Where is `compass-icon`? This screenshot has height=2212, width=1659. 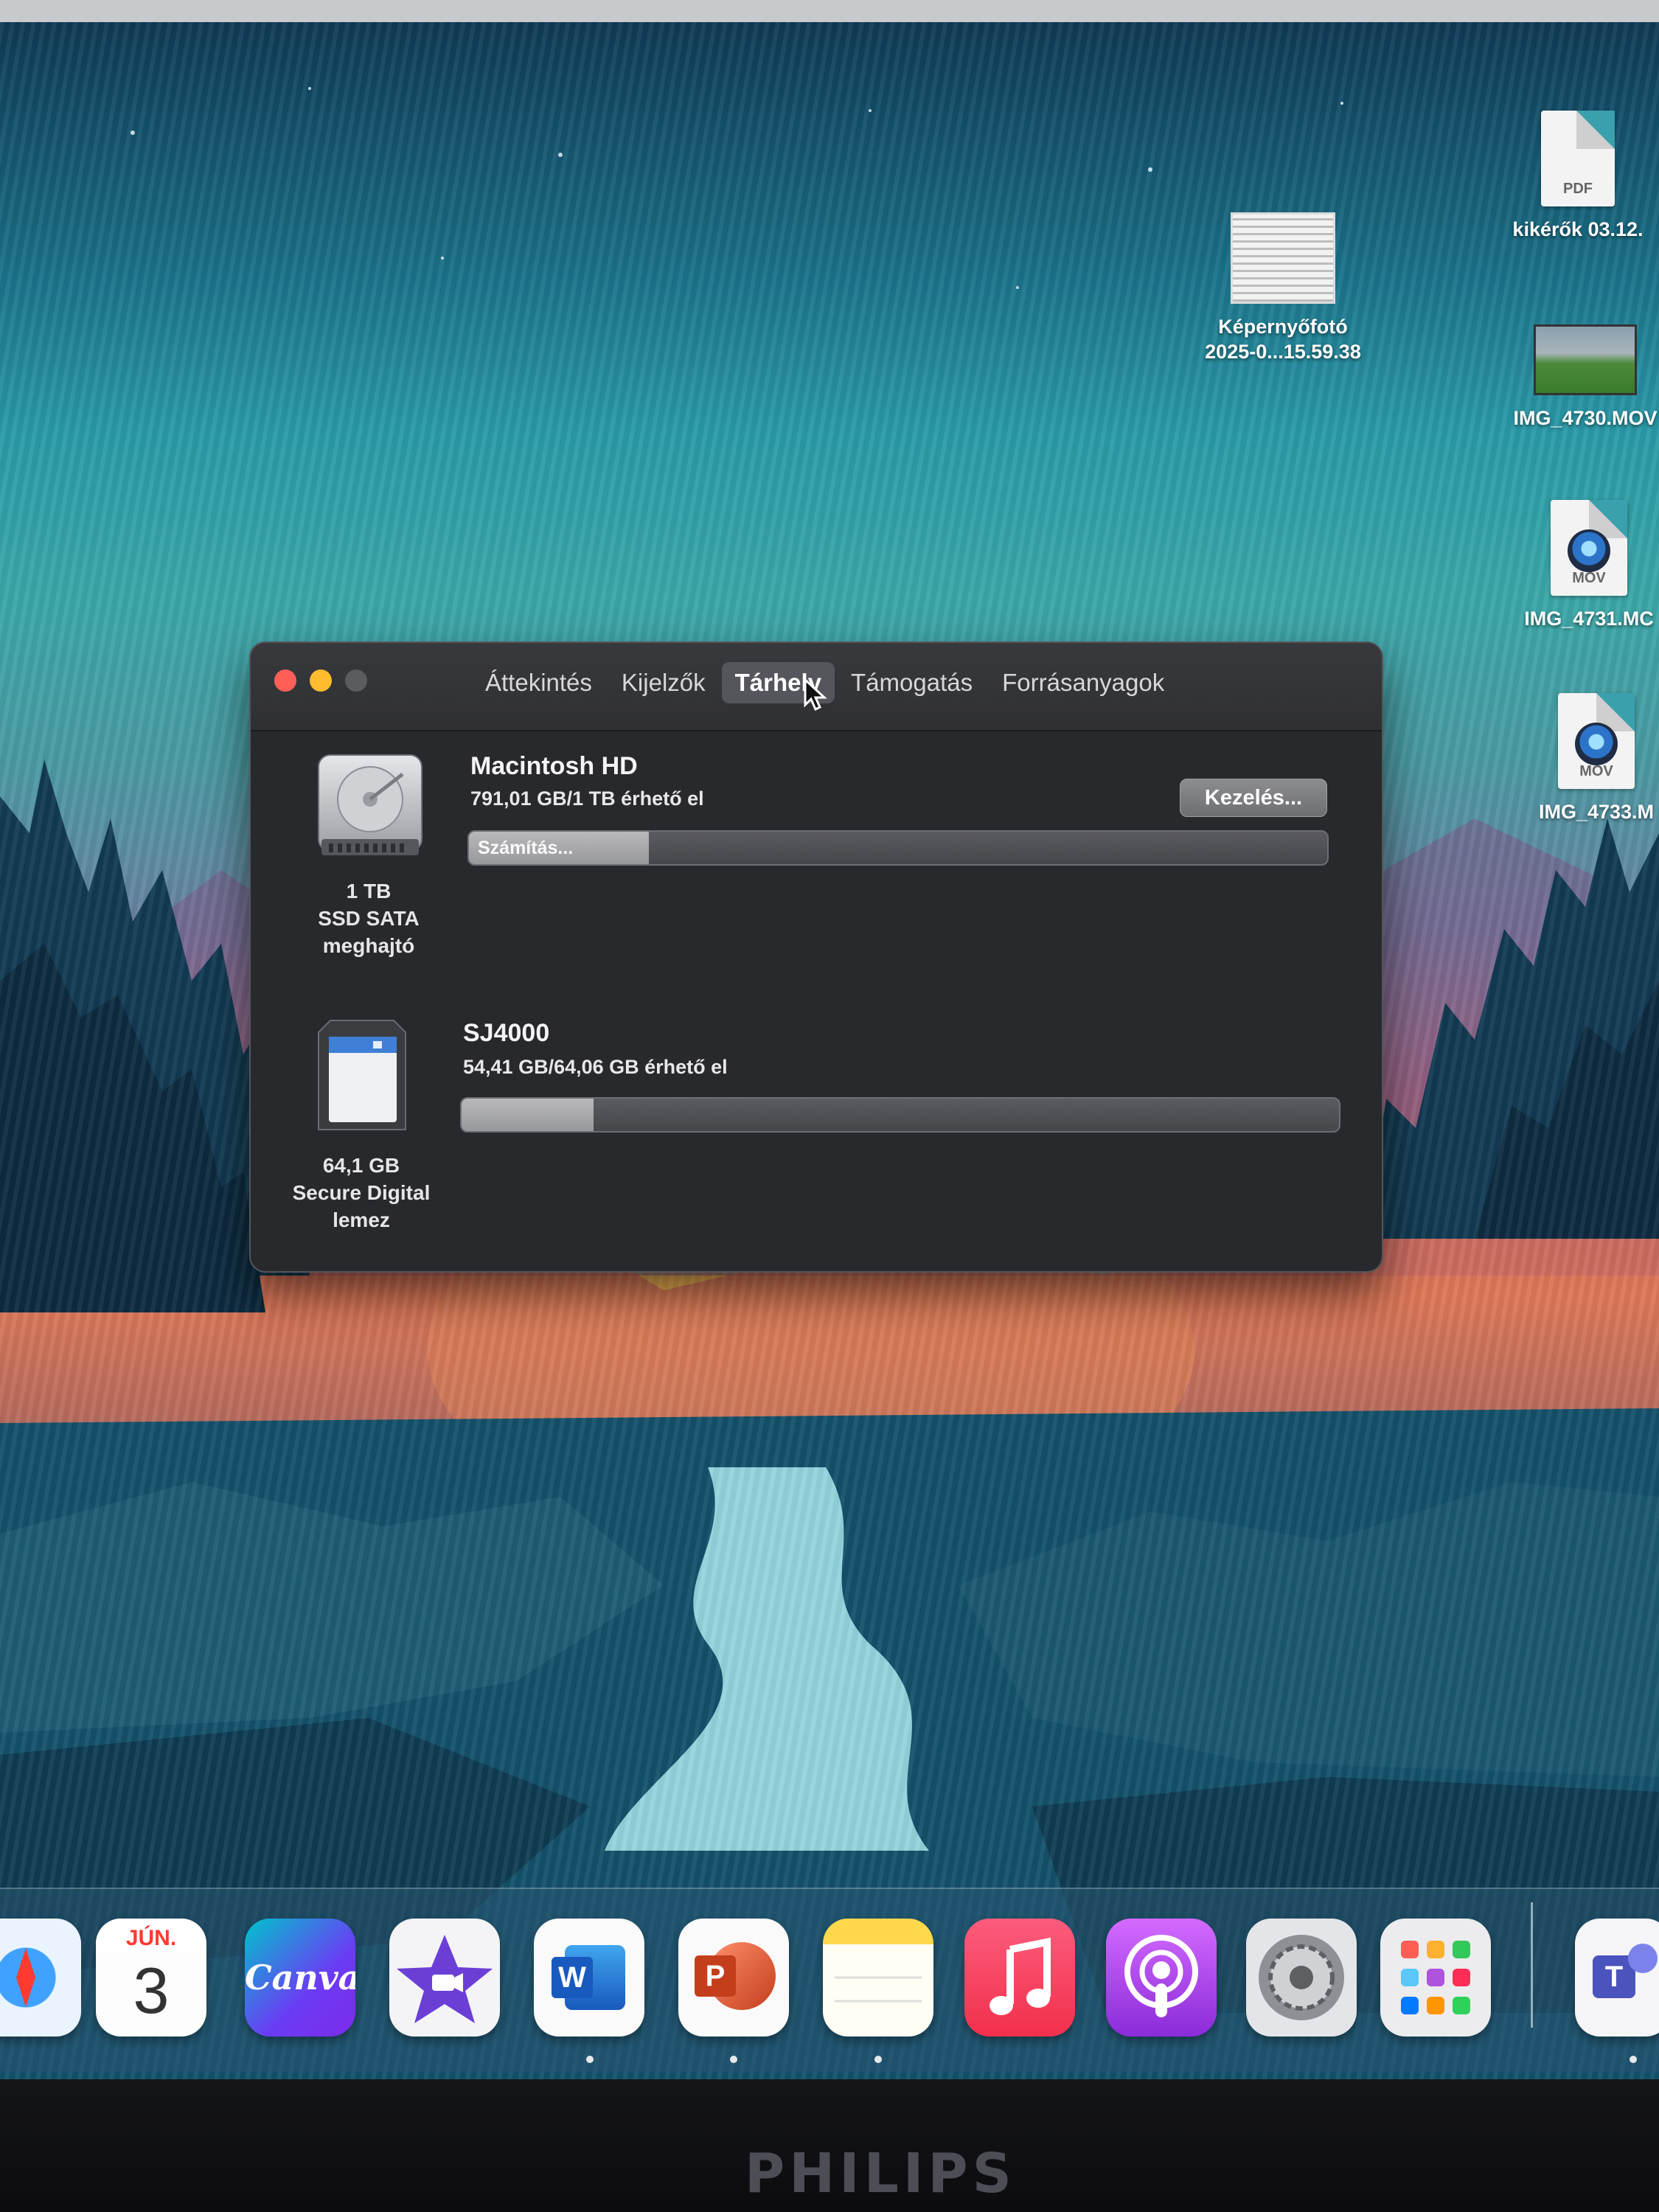 compass-icon is located at coordinates (25, 1977).